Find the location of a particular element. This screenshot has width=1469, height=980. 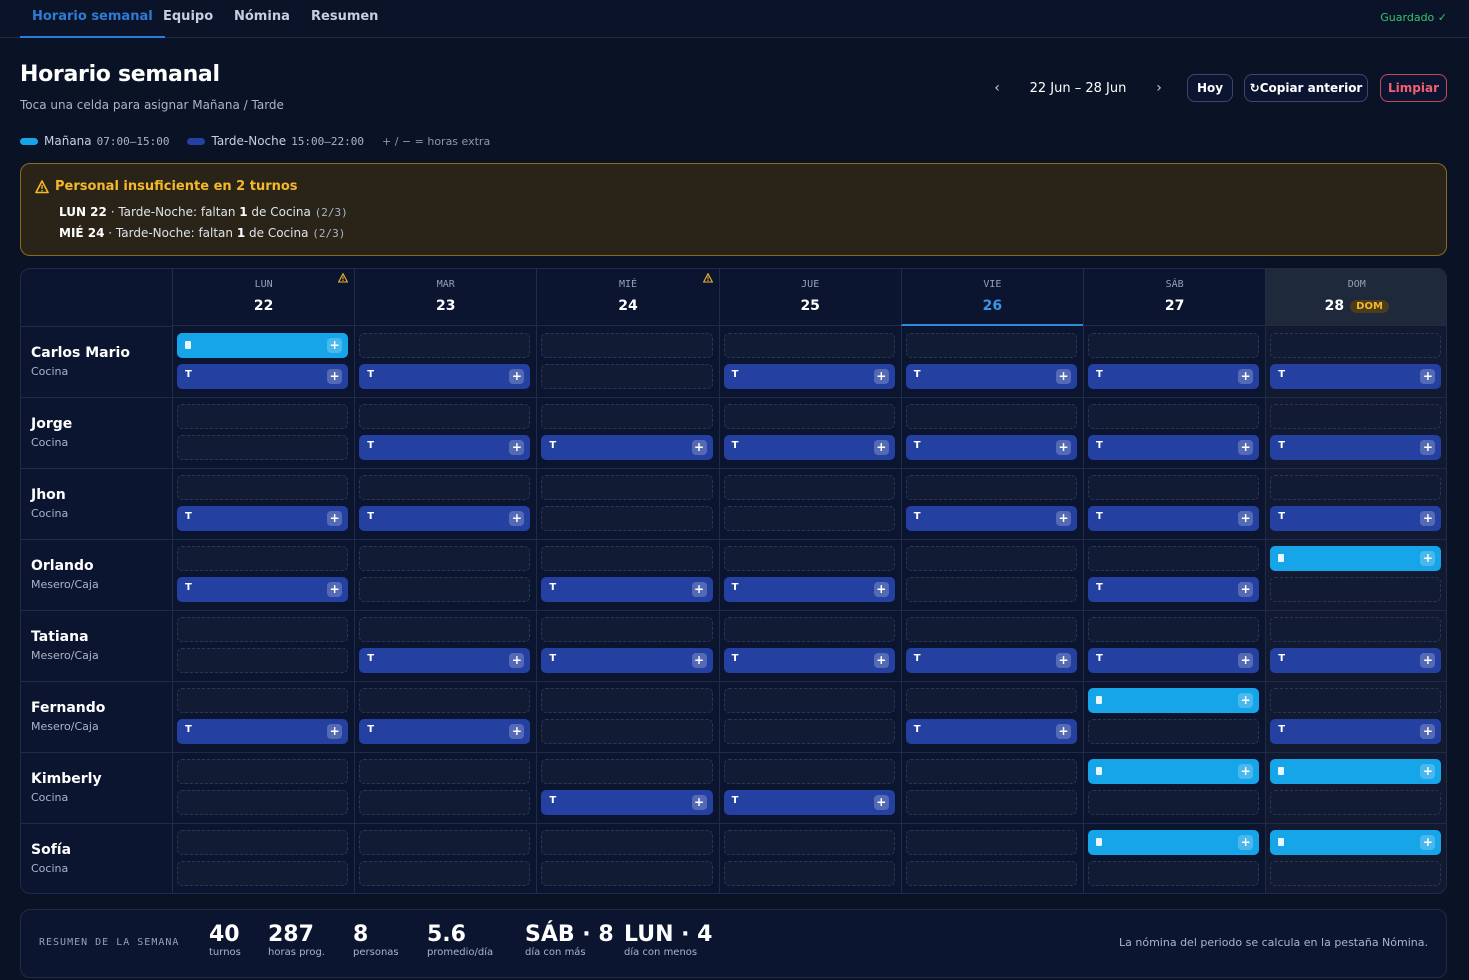

next-week-icon: › is located at coordinates (1159, 88).